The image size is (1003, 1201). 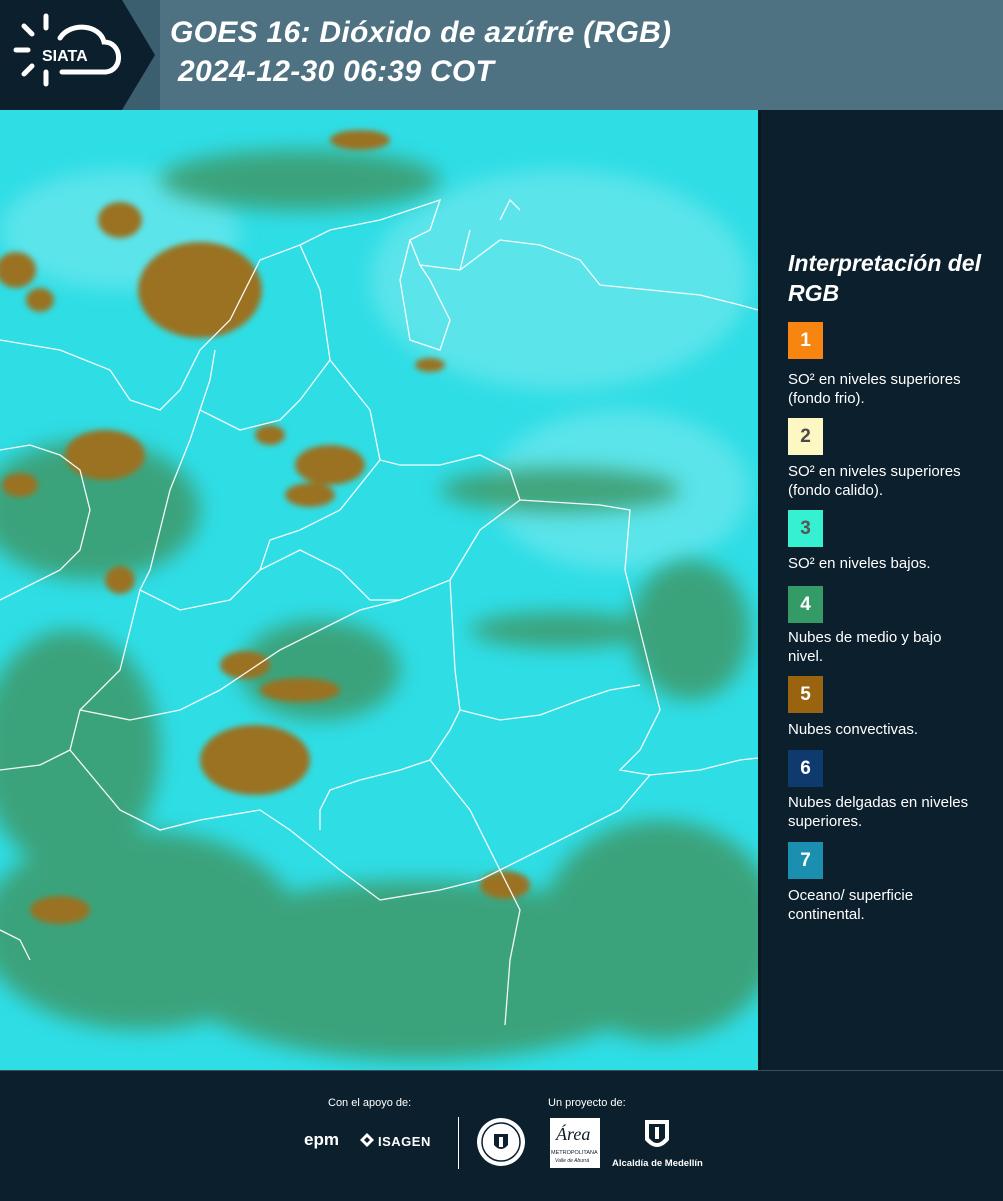 What do you see at coordinates (805, 528) in the screenshot?
I see `legend-swatch-3: 3` at bounding box center [805, 528].